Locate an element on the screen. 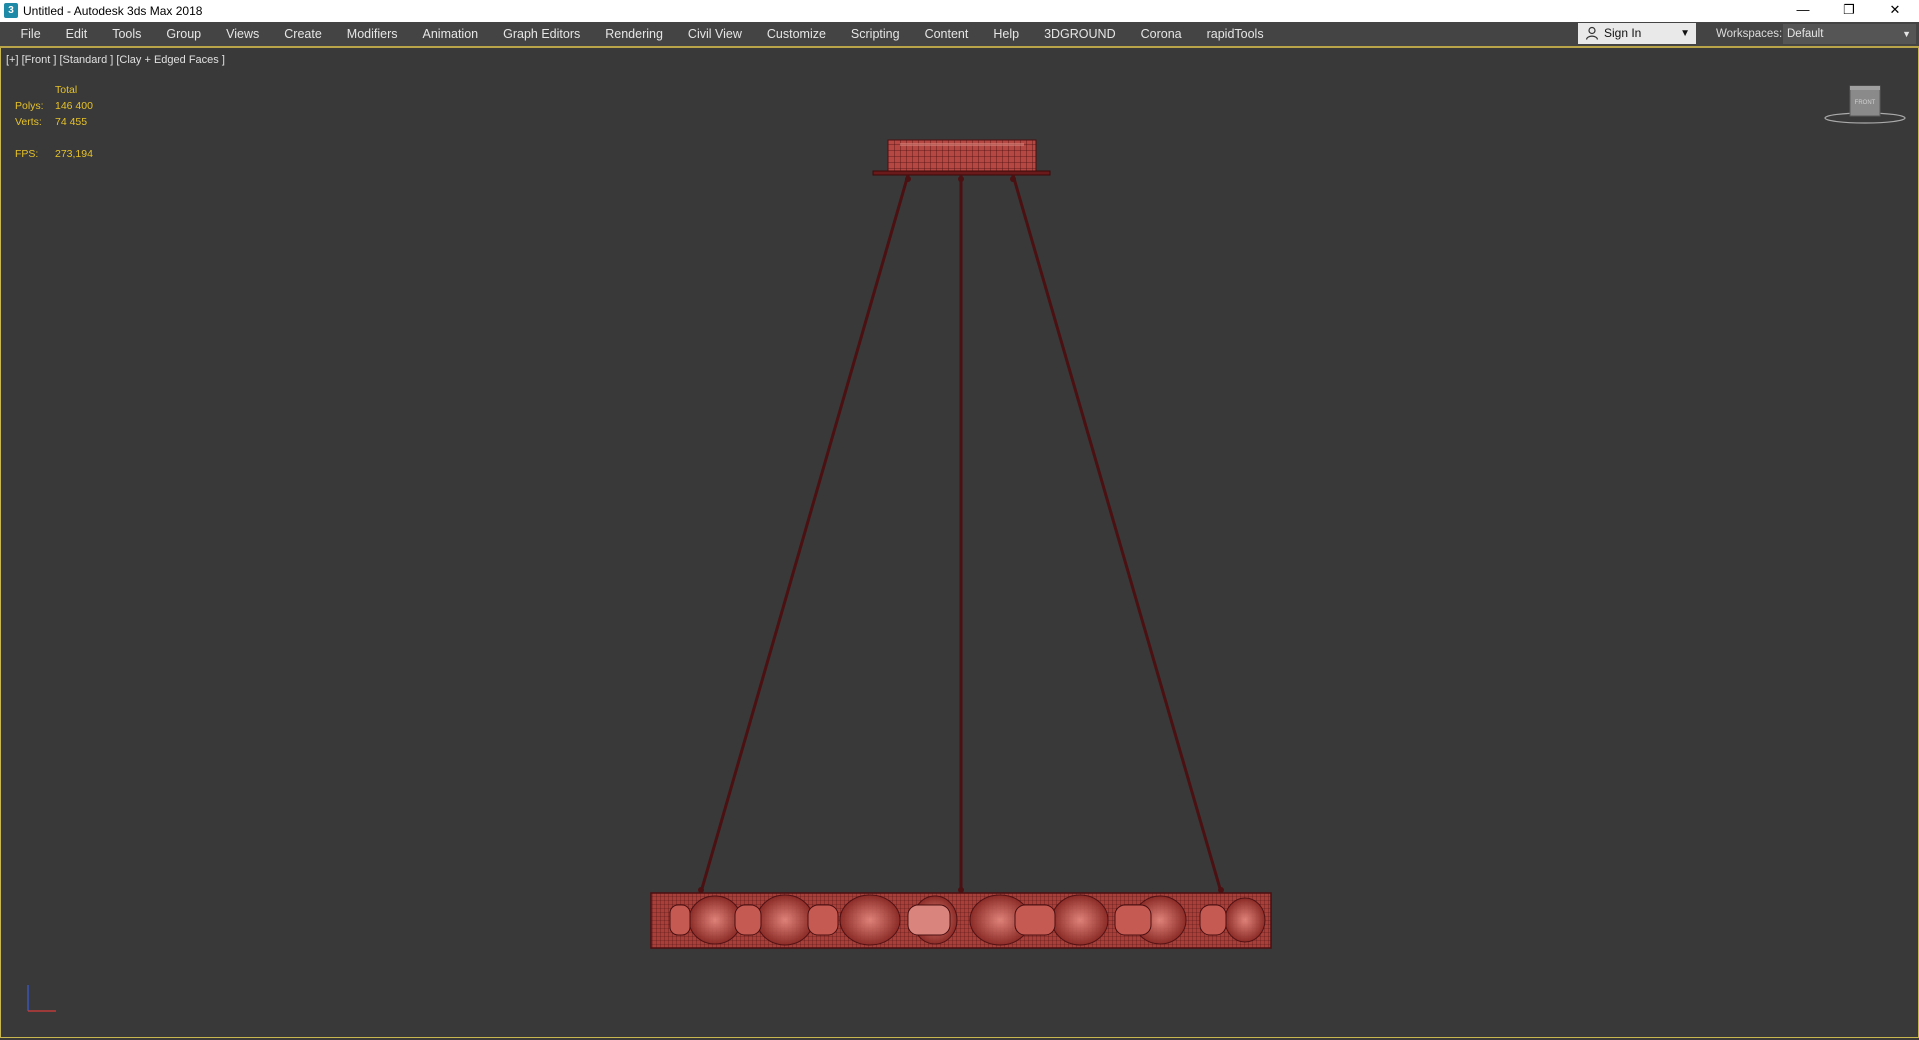 Image resolution: width=1919 pixels, height=1040 pixels. stats-header: Total is located at coordinates (66, 90).